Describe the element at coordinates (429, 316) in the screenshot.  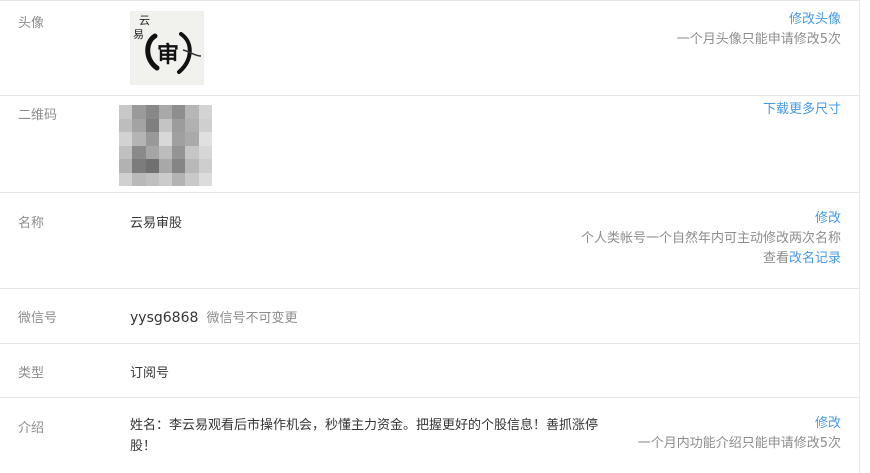
I see `wechat-id-row: 微信号 yysg6868 微信号不可变更` at that location.